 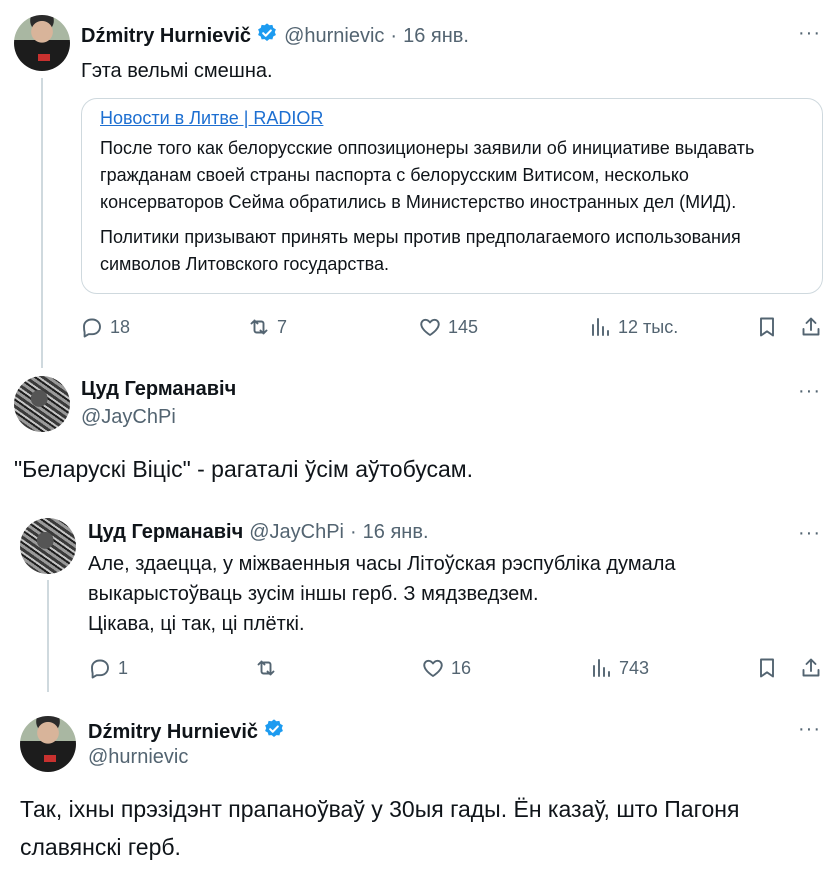 I want to click on tweet-text: Гэта вельмі смешна., so click(x=177, y=71).